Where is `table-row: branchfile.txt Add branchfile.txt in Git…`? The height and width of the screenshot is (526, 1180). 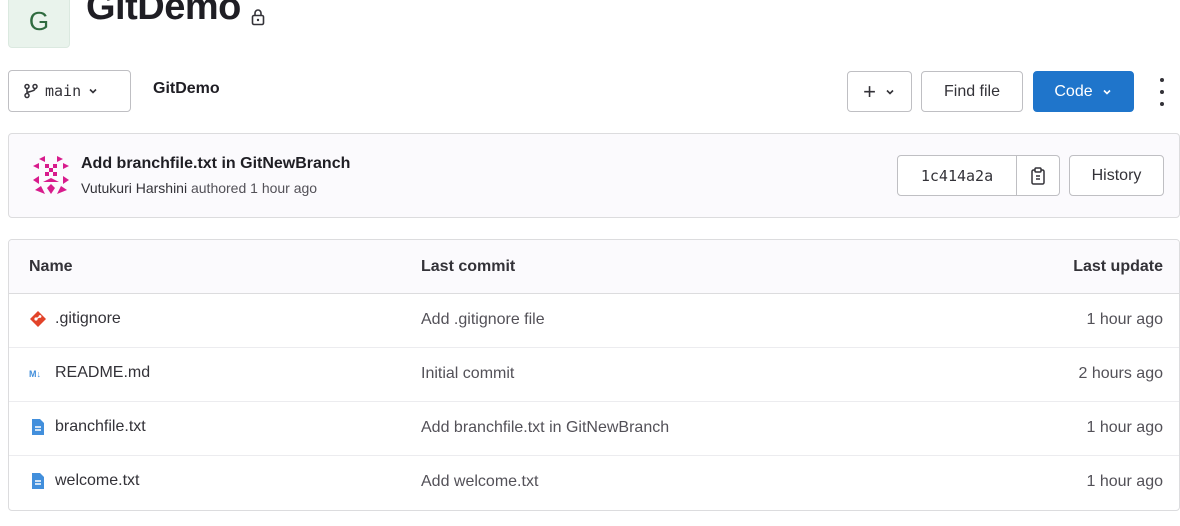
table-row: branchfile.txt Add branchfile.txt in Git… is located at coordinates (594, 429).